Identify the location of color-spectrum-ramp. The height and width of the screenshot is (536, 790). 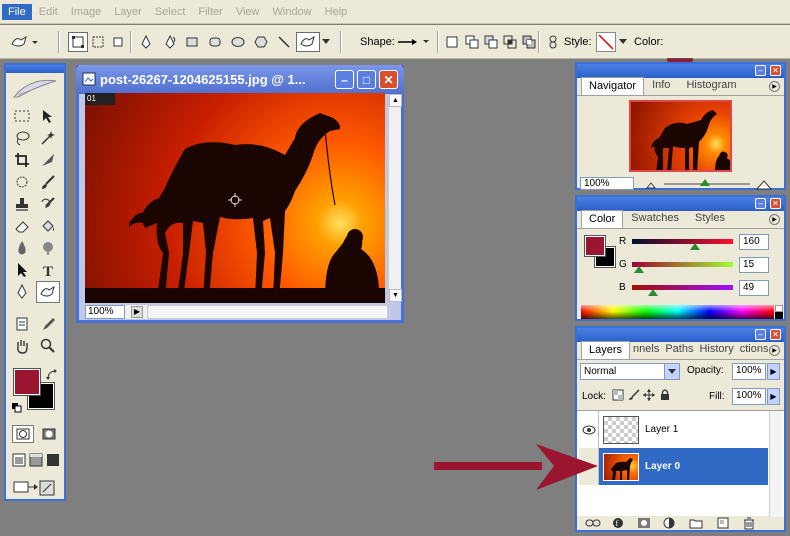
(677, 312).